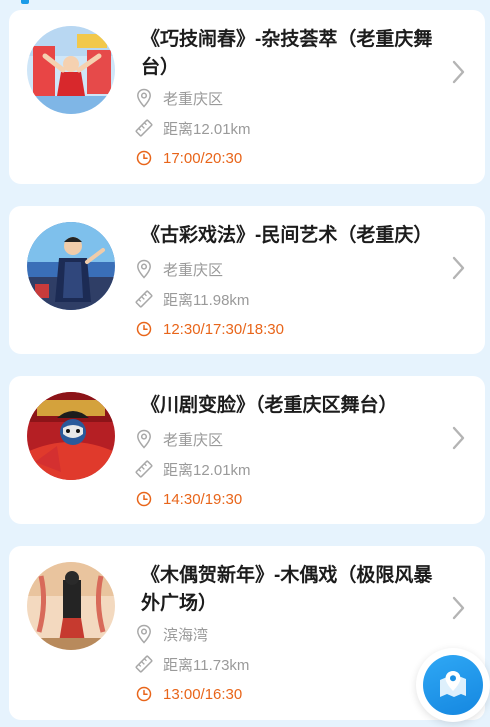 The image size is (490, 727). Describe the element at coordinates (206, 300) in the screenshot. I see `distance-text: 距离11.98km` at that location.